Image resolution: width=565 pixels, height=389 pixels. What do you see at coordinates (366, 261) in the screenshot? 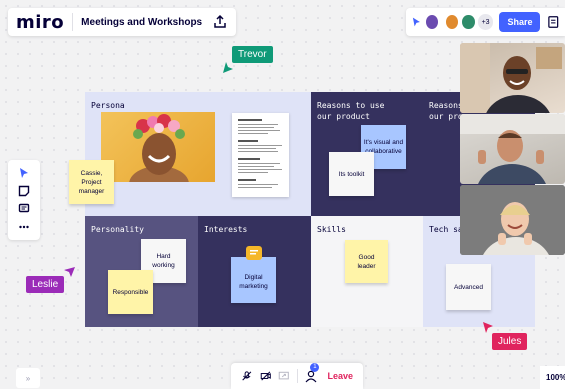
I see `sticky-good-leader: Good leader` at bounding box center [366, 261].